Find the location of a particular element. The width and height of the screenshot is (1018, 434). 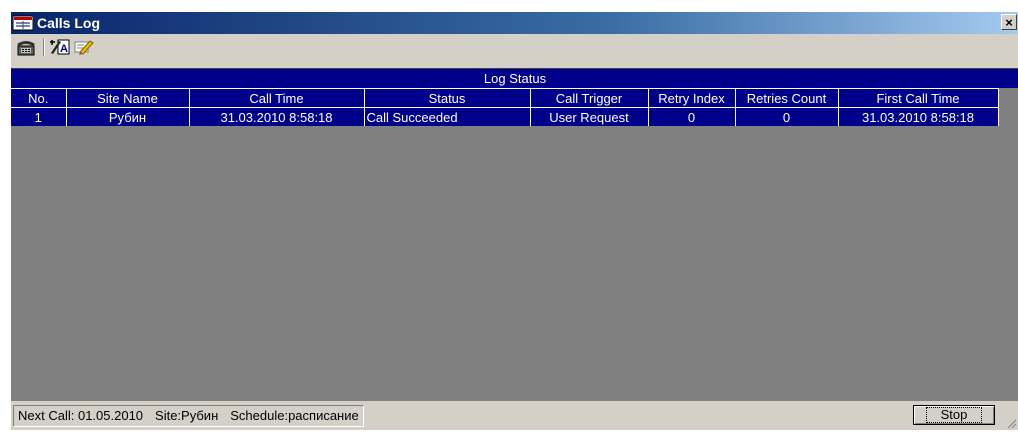

column-header-call-time: Call Time is located at coordinates (277, 98).